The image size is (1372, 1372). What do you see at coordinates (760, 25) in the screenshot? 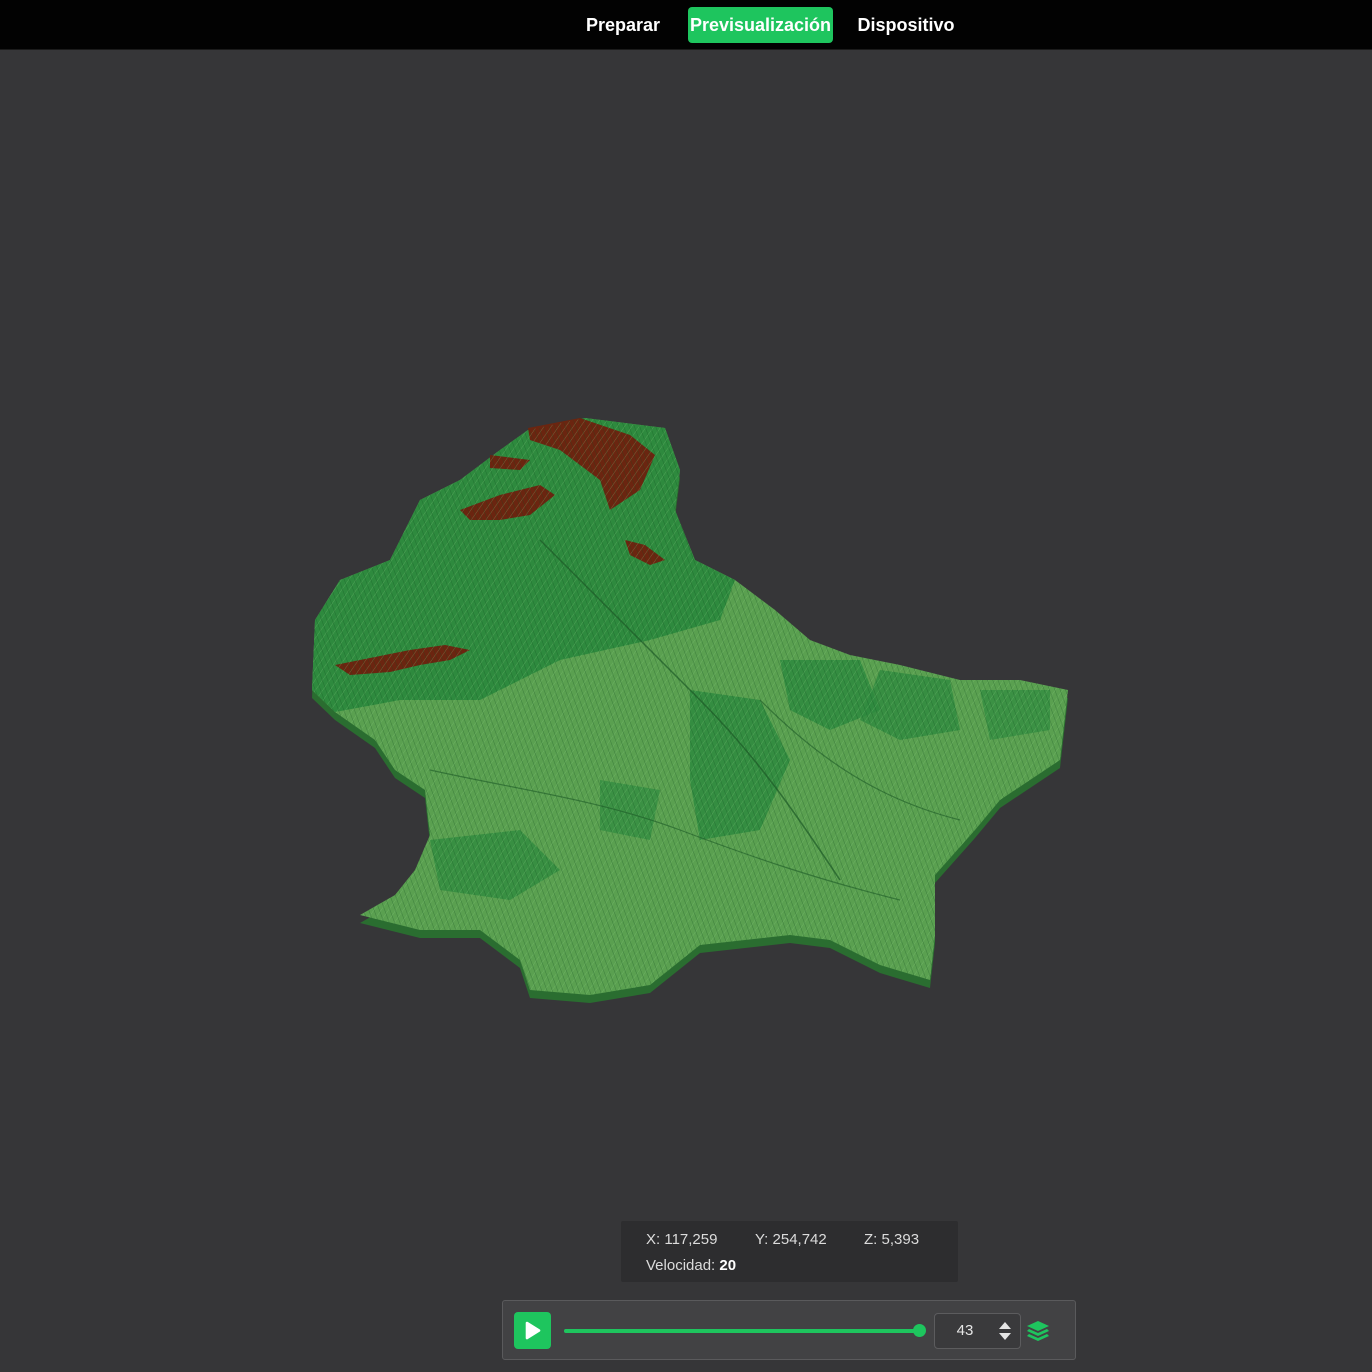
I see `tab-previsualizacion: Previsualización` at bounding box center [760, 25].